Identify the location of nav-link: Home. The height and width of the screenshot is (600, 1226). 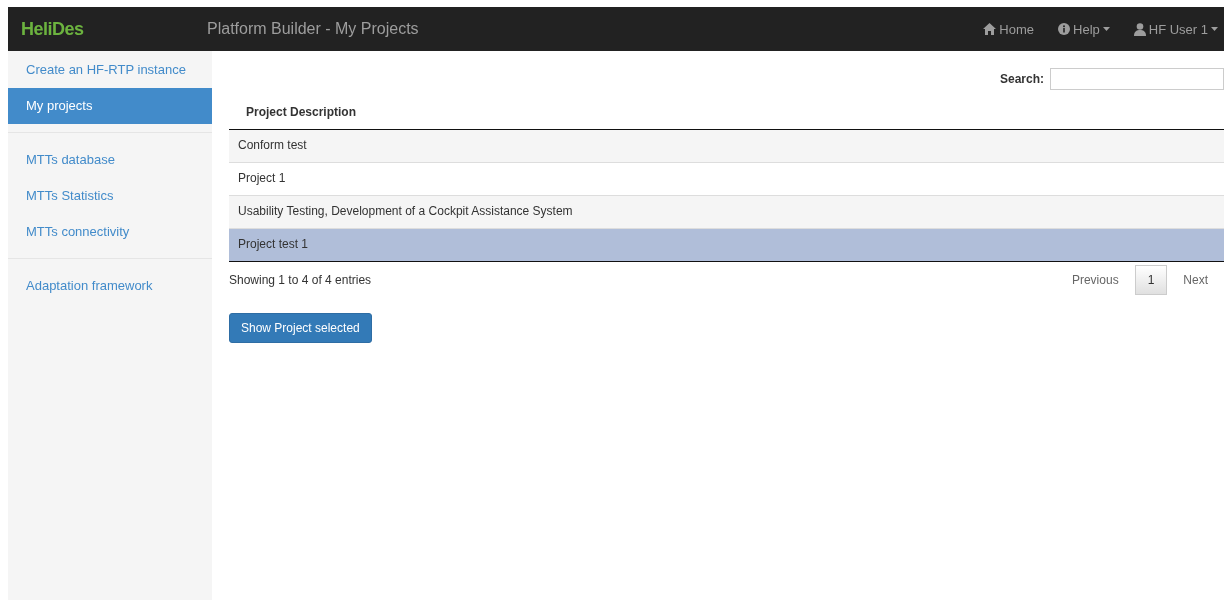
(1008, 29).